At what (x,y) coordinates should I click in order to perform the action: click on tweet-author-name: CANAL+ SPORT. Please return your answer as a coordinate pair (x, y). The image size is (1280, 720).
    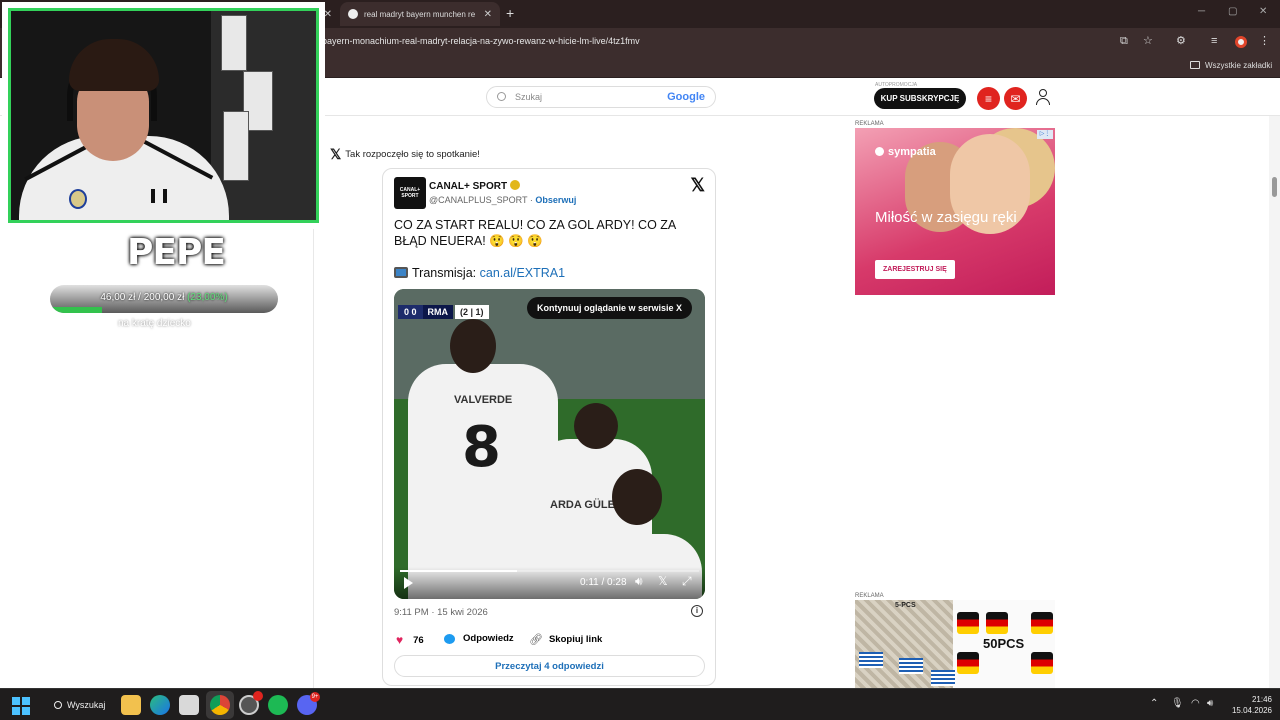
    Looking at the image, I should click on (475, 186).